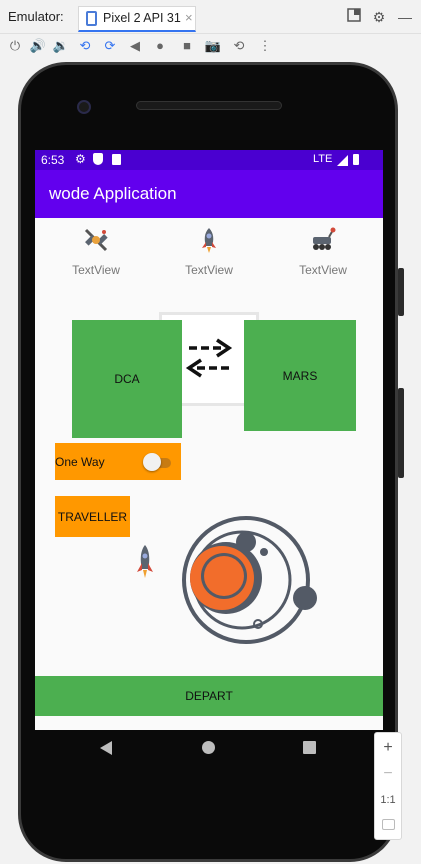 The height and width of the screenshot is (864, 421). I want to click on zoom-out-button: −, so click(388, 774).